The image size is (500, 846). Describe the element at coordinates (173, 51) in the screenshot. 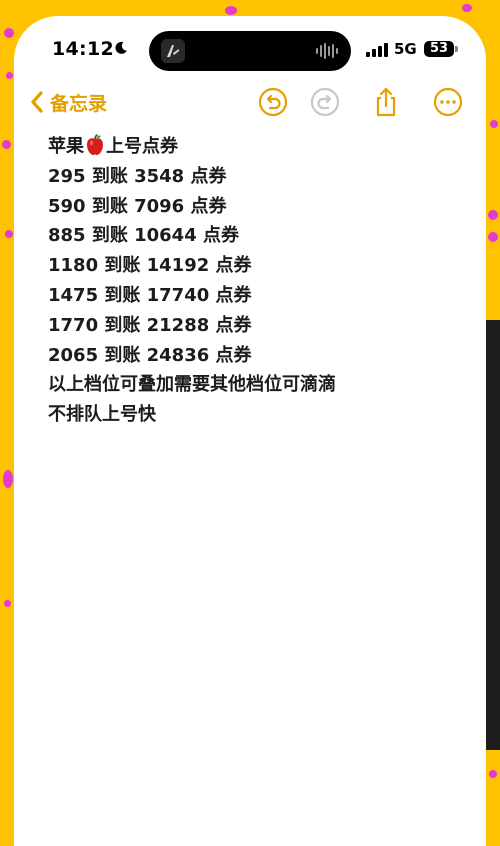

I see `app-icon` at that location.